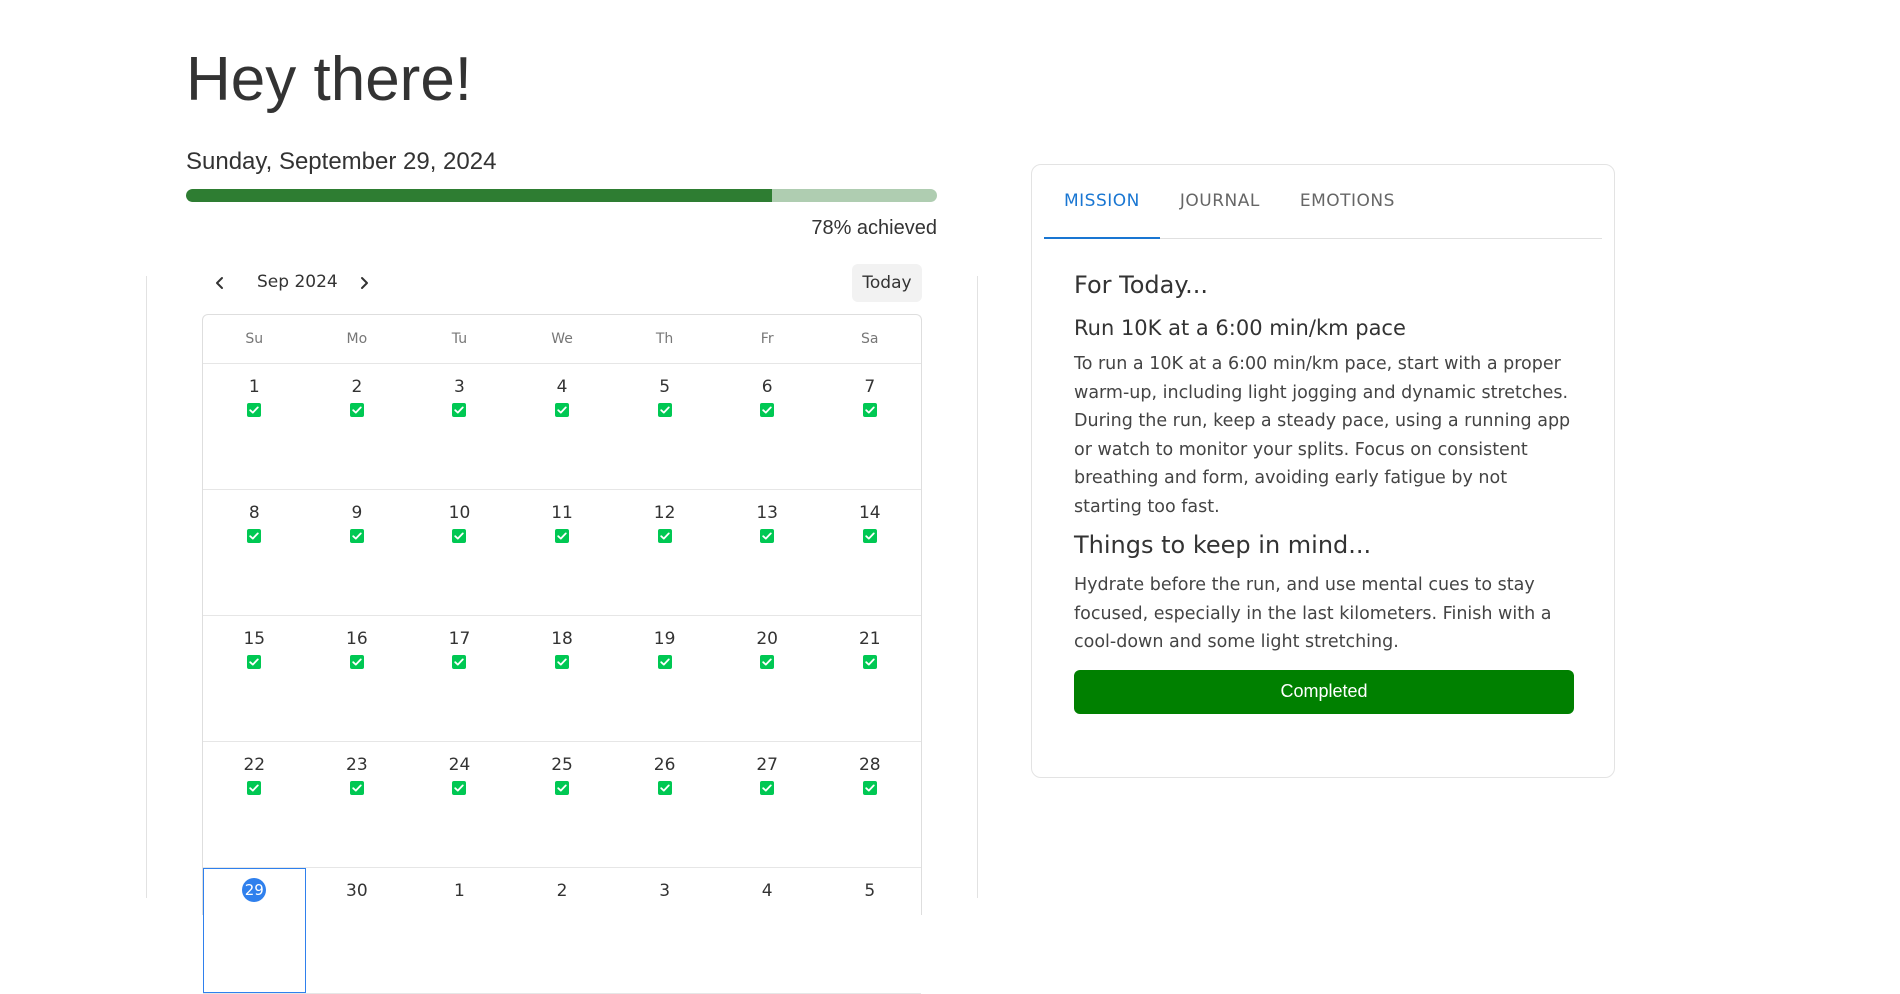 The height and width of the screenshot is (994, 1900). I want to click on day-number: 25, so click(562, 765).